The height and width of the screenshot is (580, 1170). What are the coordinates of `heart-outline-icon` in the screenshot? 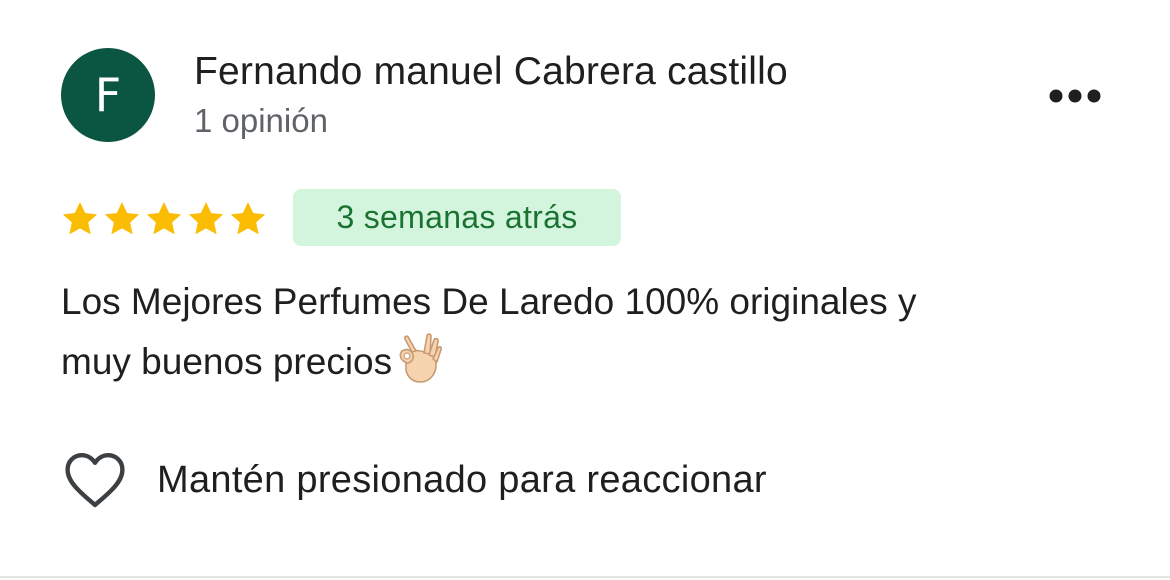 It's located at (95, 480).